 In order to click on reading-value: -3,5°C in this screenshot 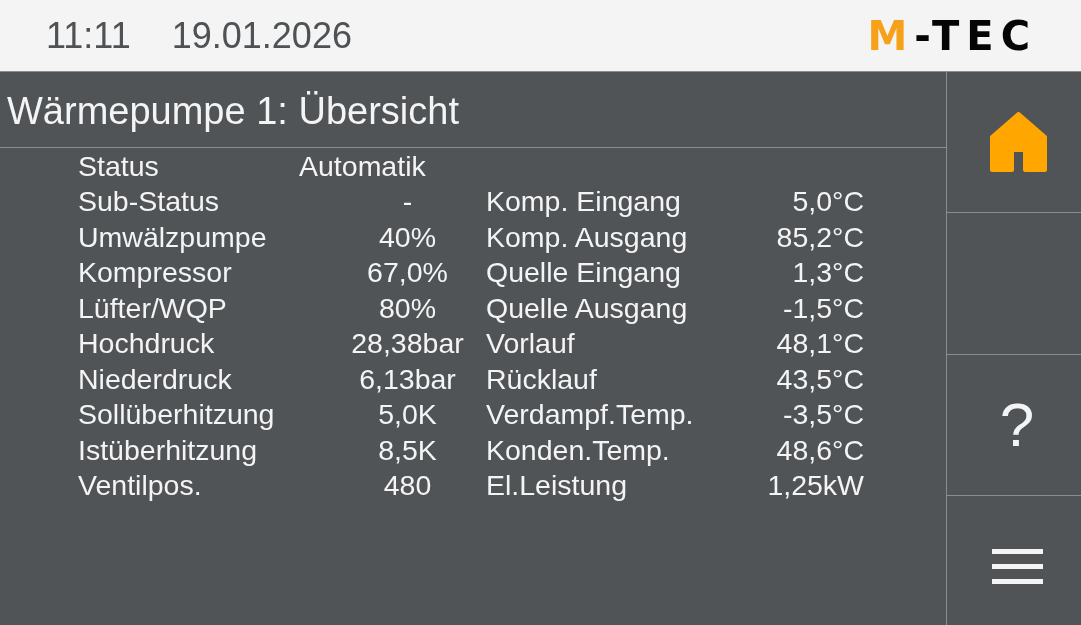, I will do `click(823, 414)`.